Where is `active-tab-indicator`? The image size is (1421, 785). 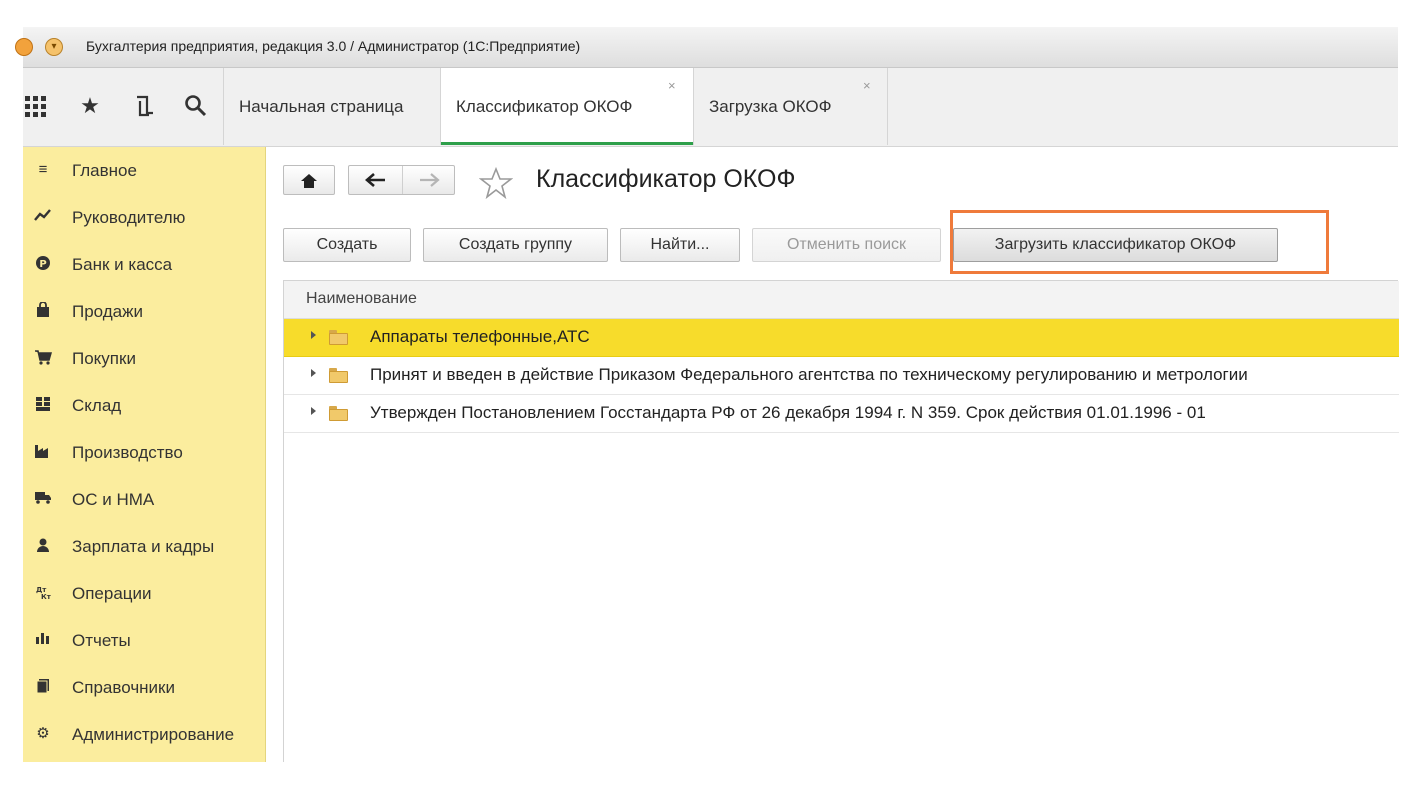
active-tab-indicator is located at coordinates (567, 143).